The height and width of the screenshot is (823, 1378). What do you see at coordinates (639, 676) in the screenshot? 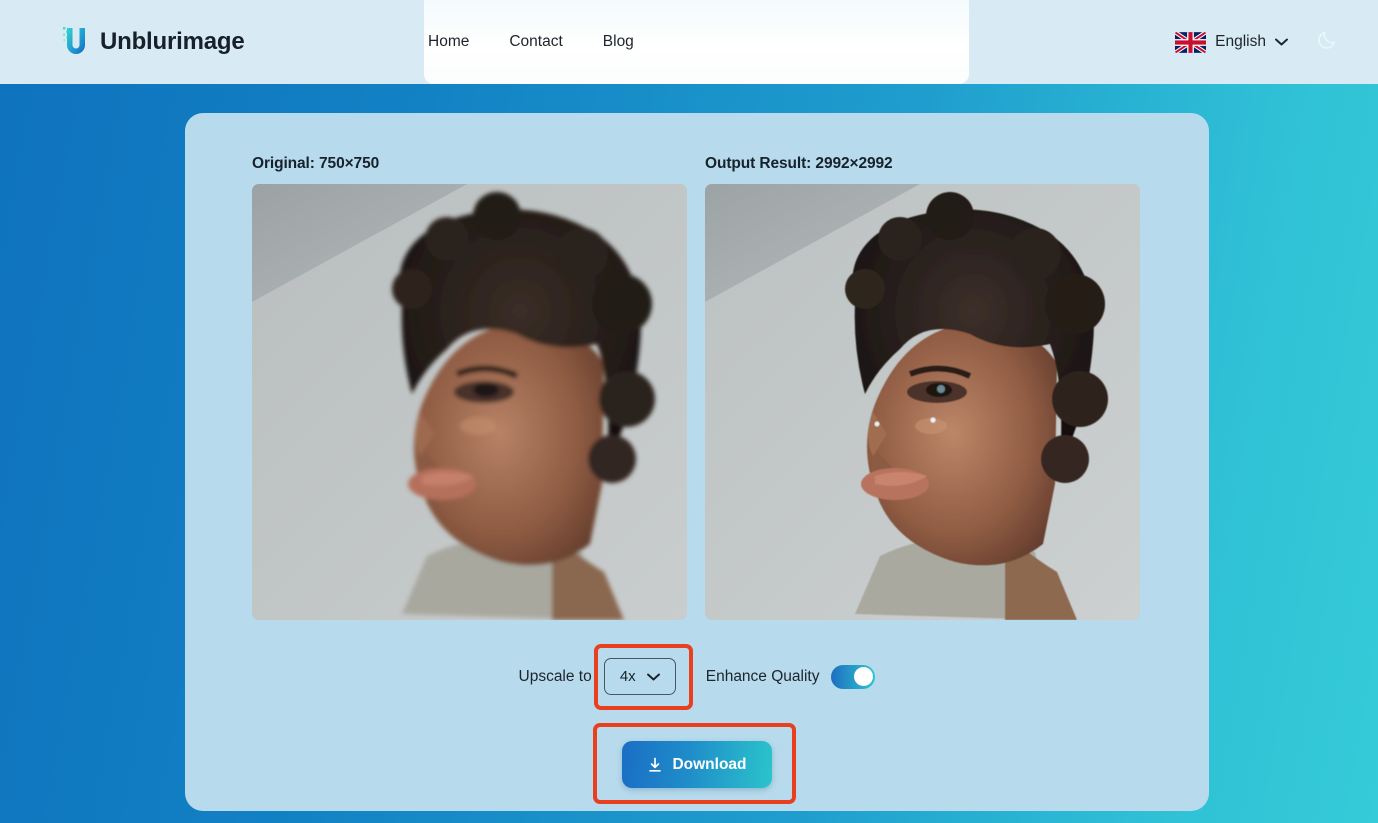
I see `upscale-select: 4x` at bounding box center [639, 676].